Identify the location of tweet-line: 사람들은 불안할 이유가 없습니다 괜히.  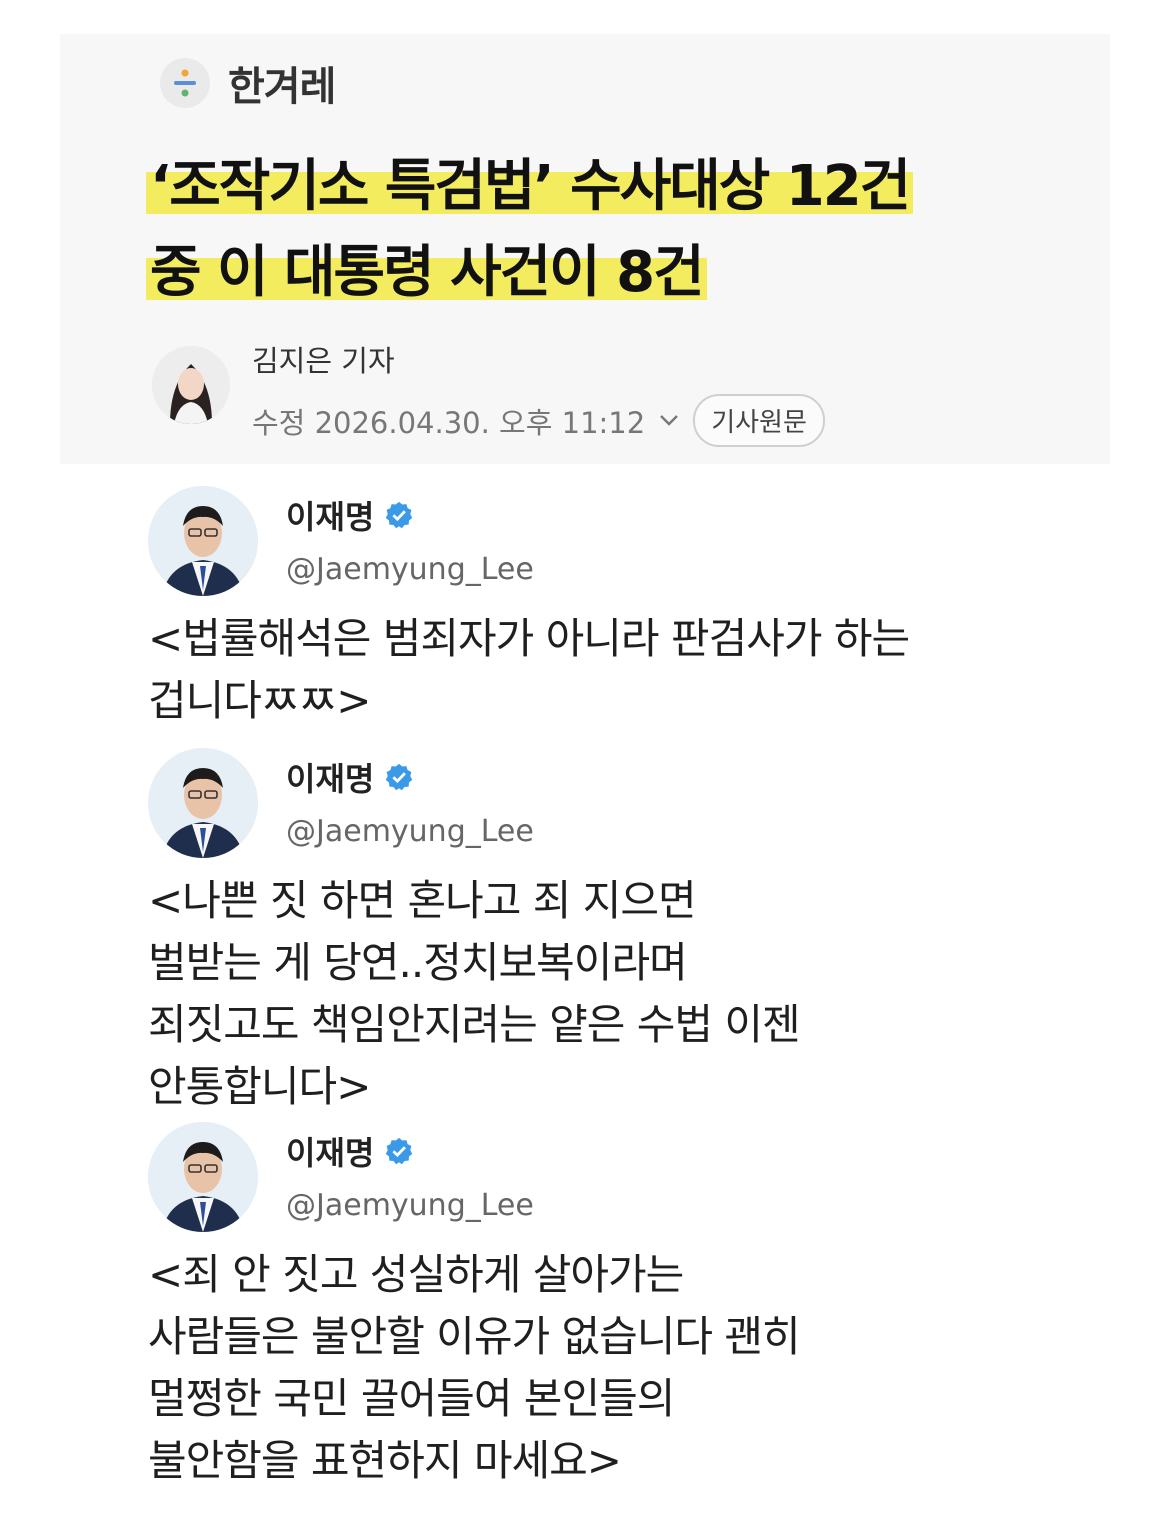
(474, 1336).